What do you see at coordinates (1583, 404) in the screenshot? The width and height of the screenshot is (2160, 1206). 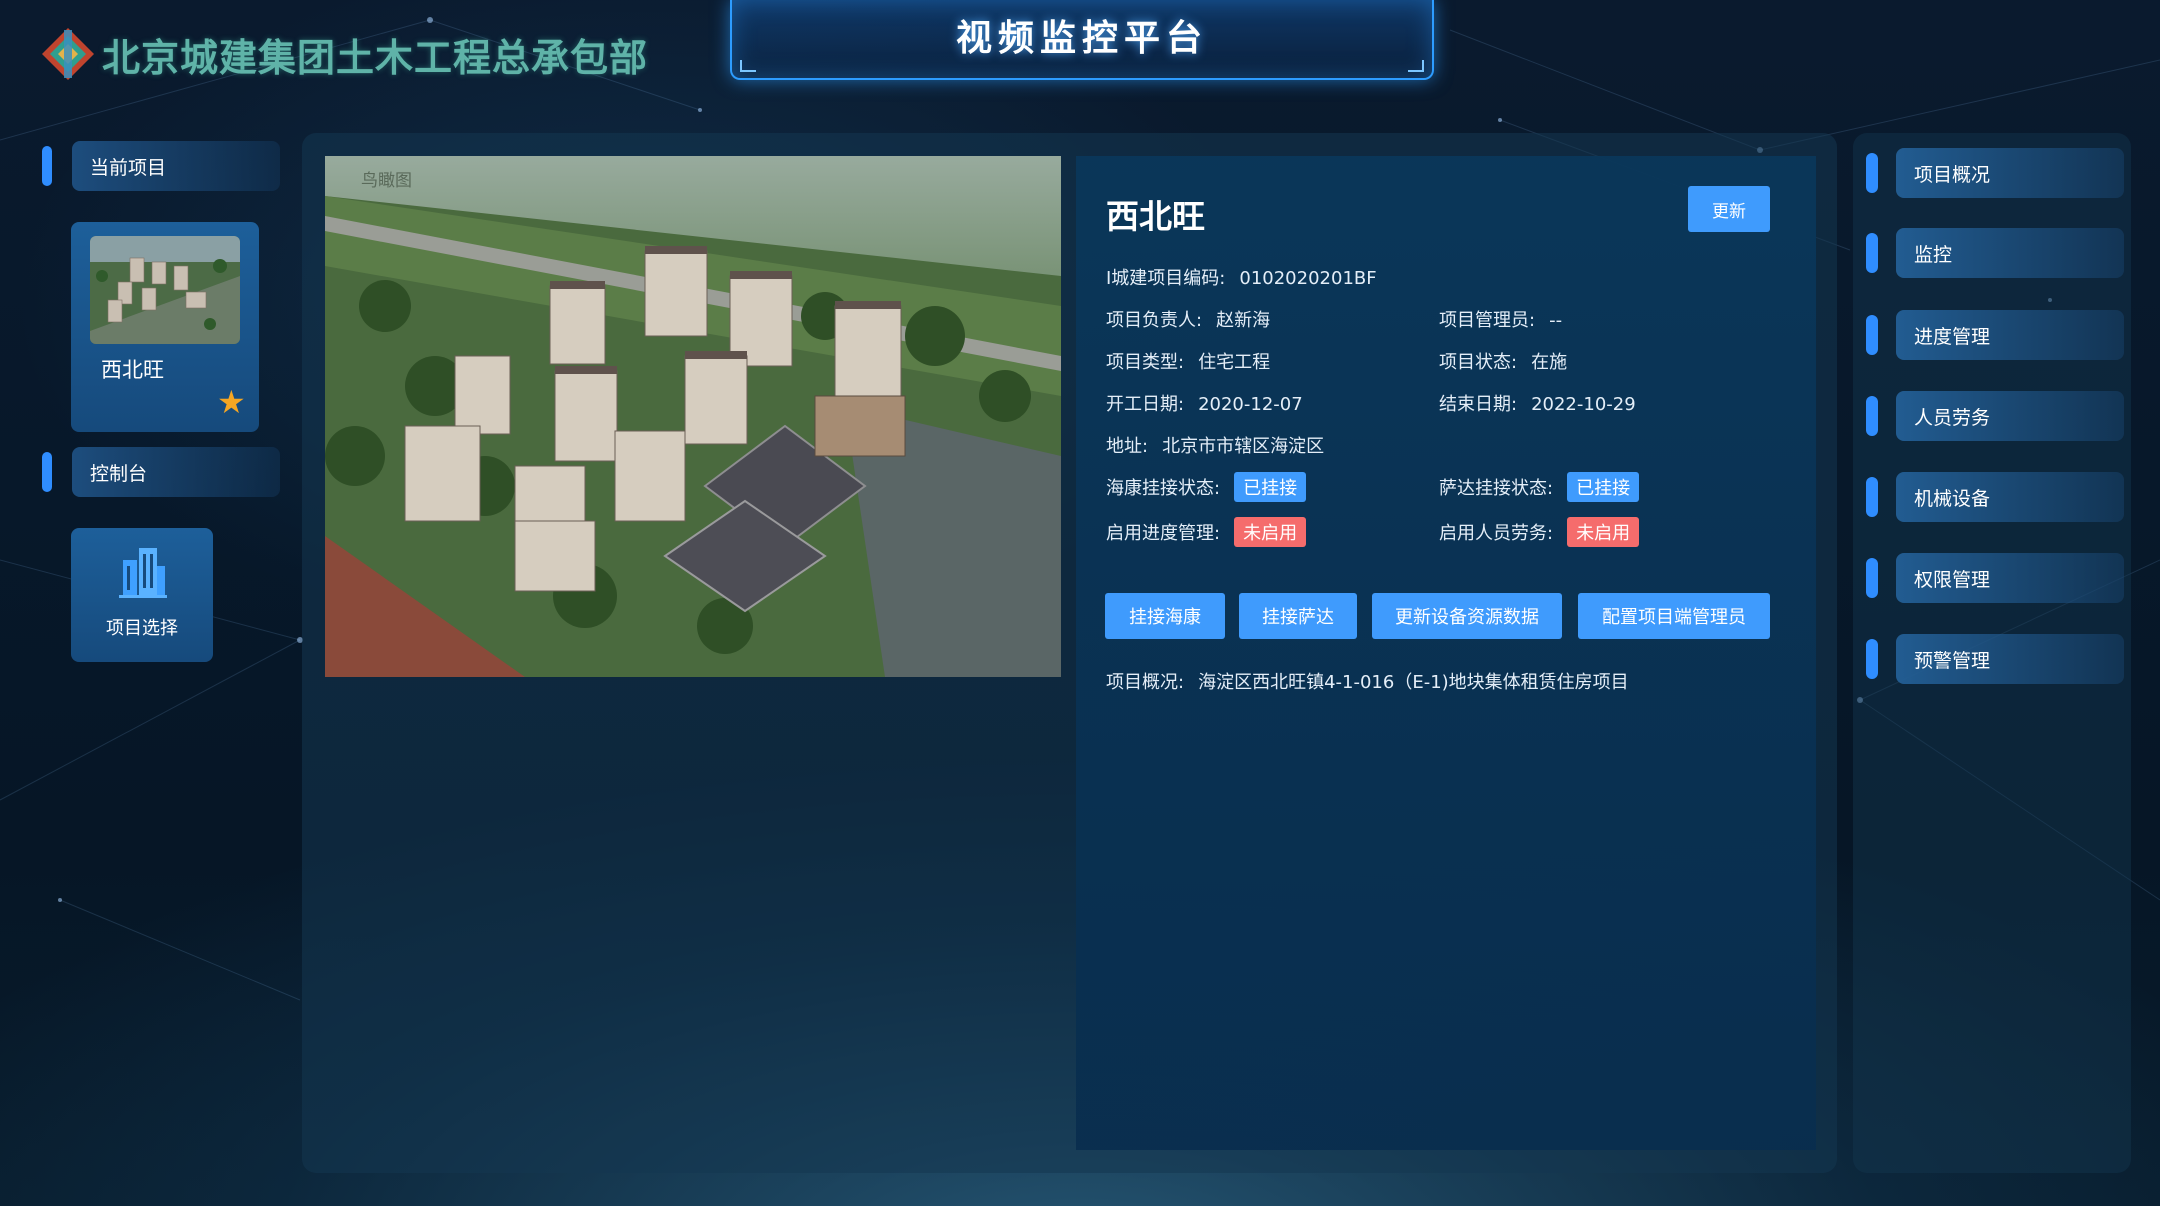 I see `end-date-value: 2022-10-29` at bounding box center [1583, 404].